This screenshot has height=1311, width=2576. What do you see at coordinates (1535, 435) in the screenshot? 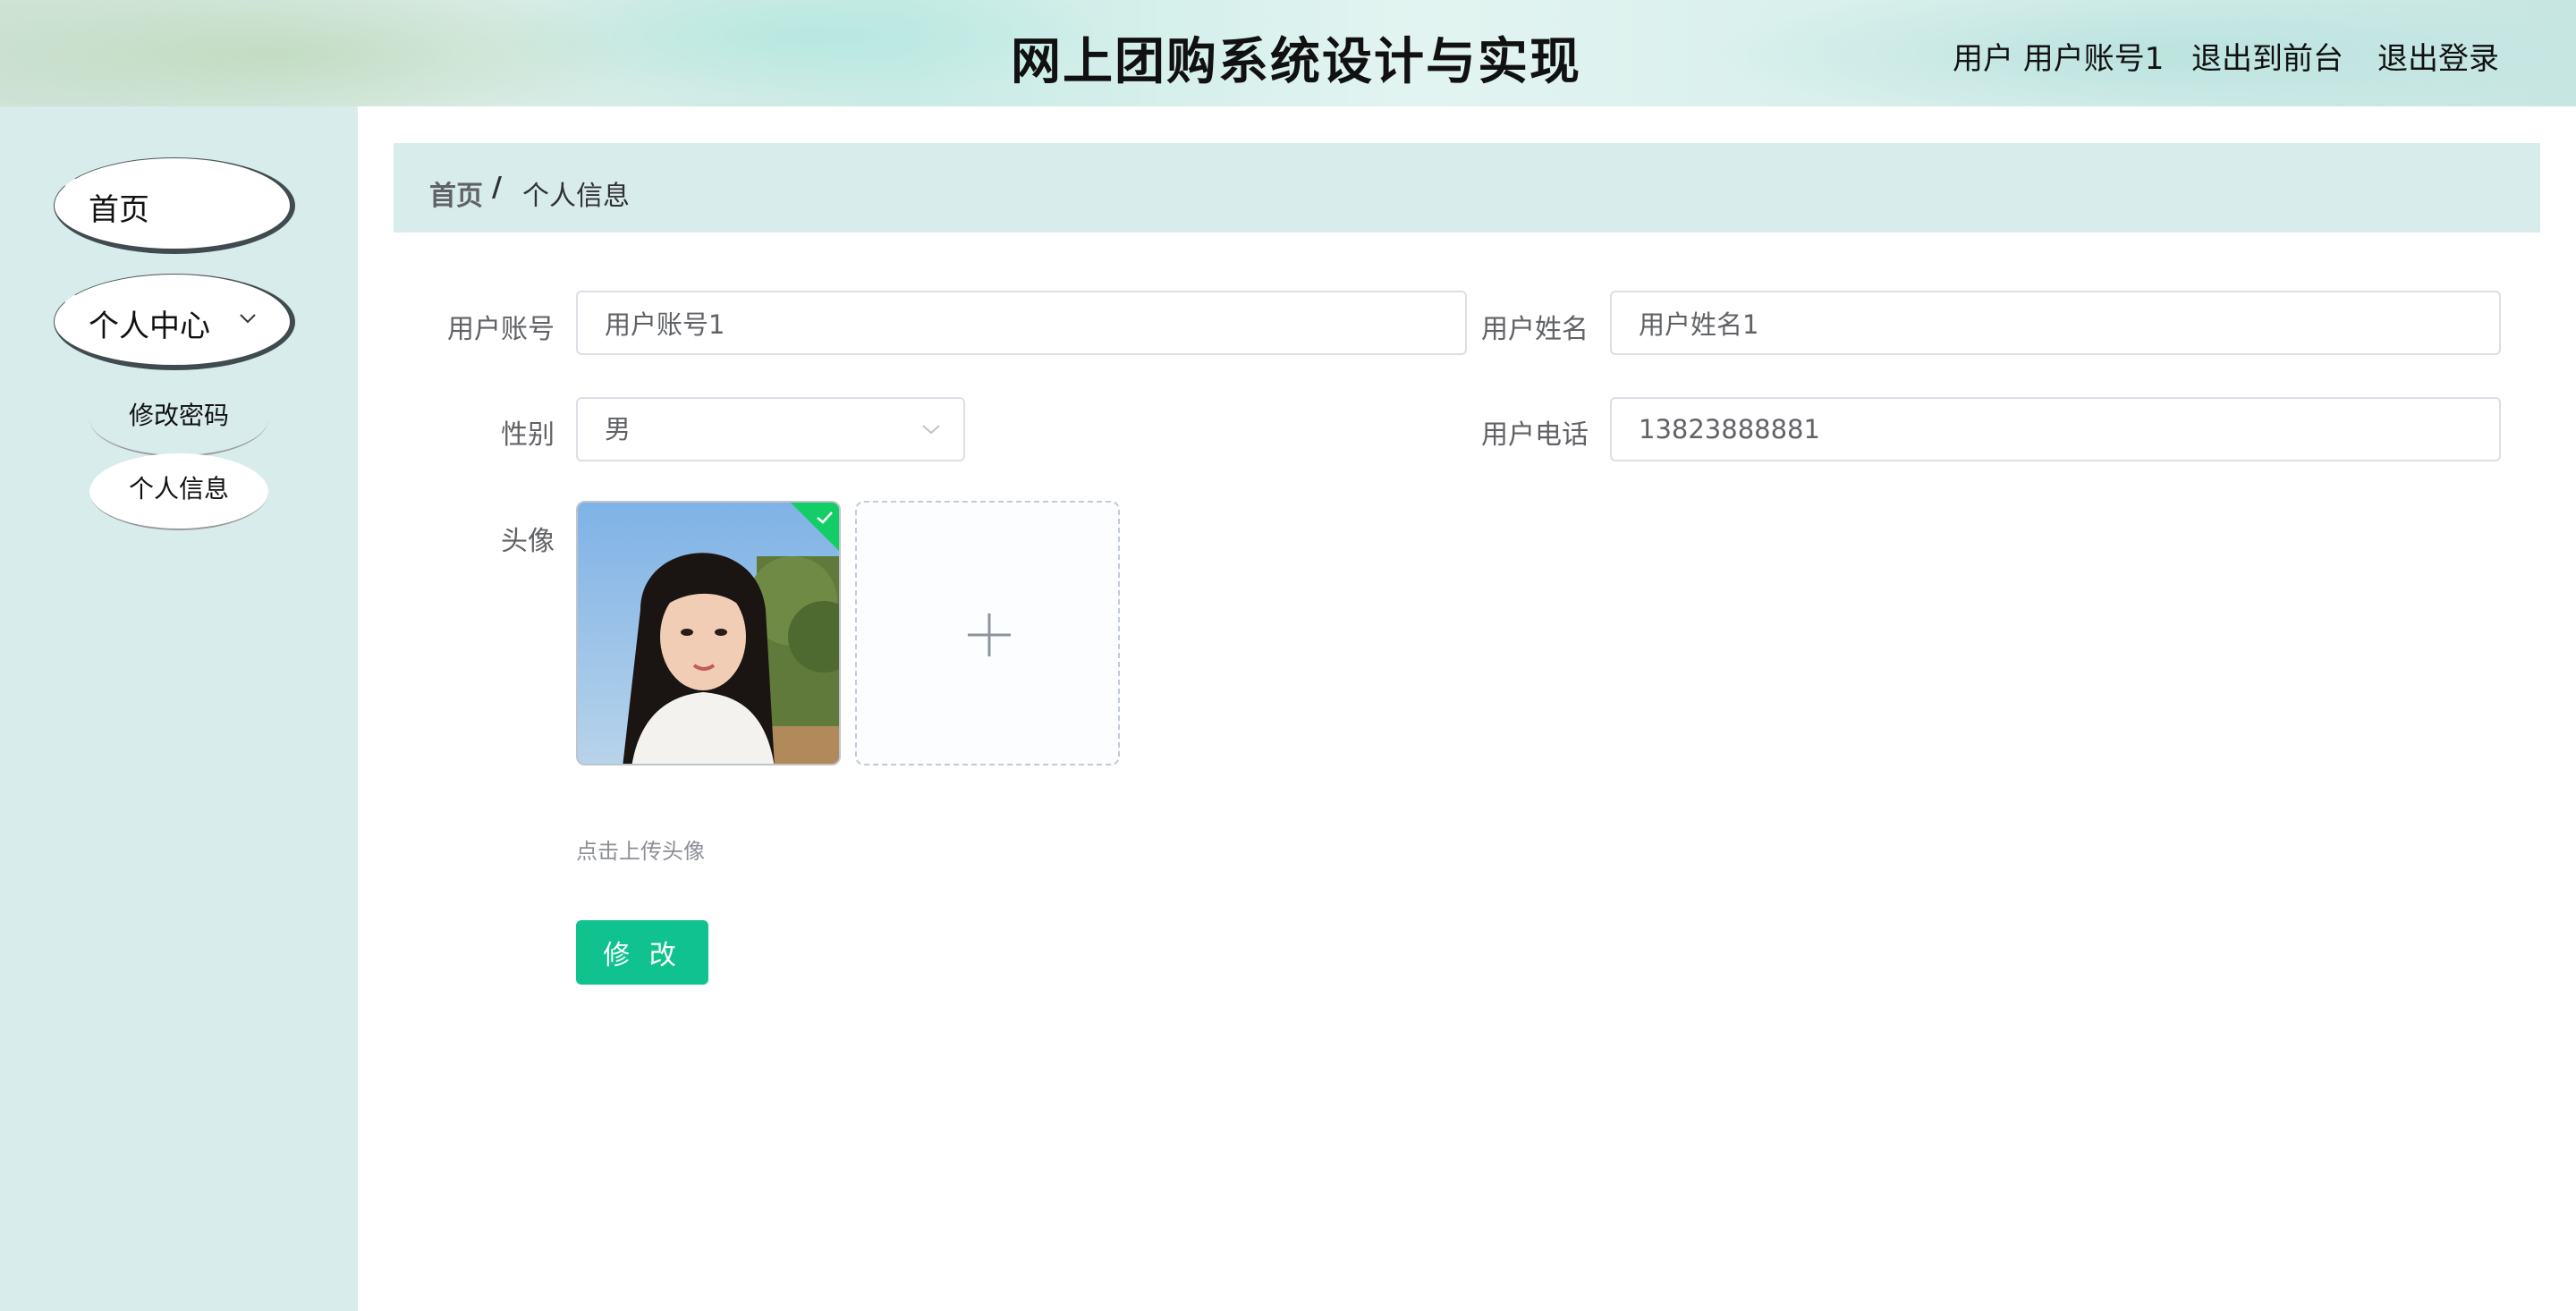
I see `phone-label: 用户电话` at bounding box center [1535, 435].